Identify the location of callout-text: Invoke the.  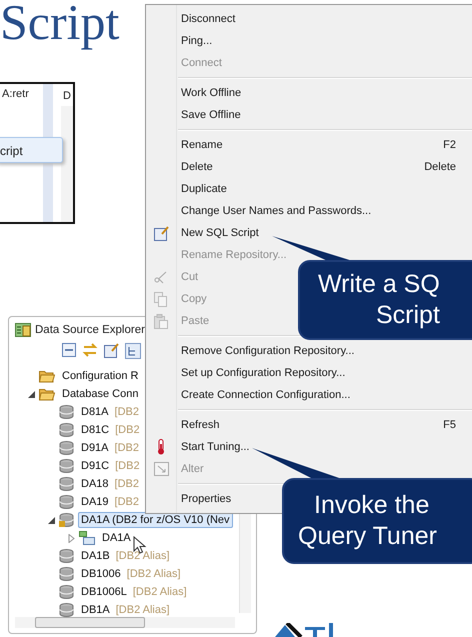
(372, 505).